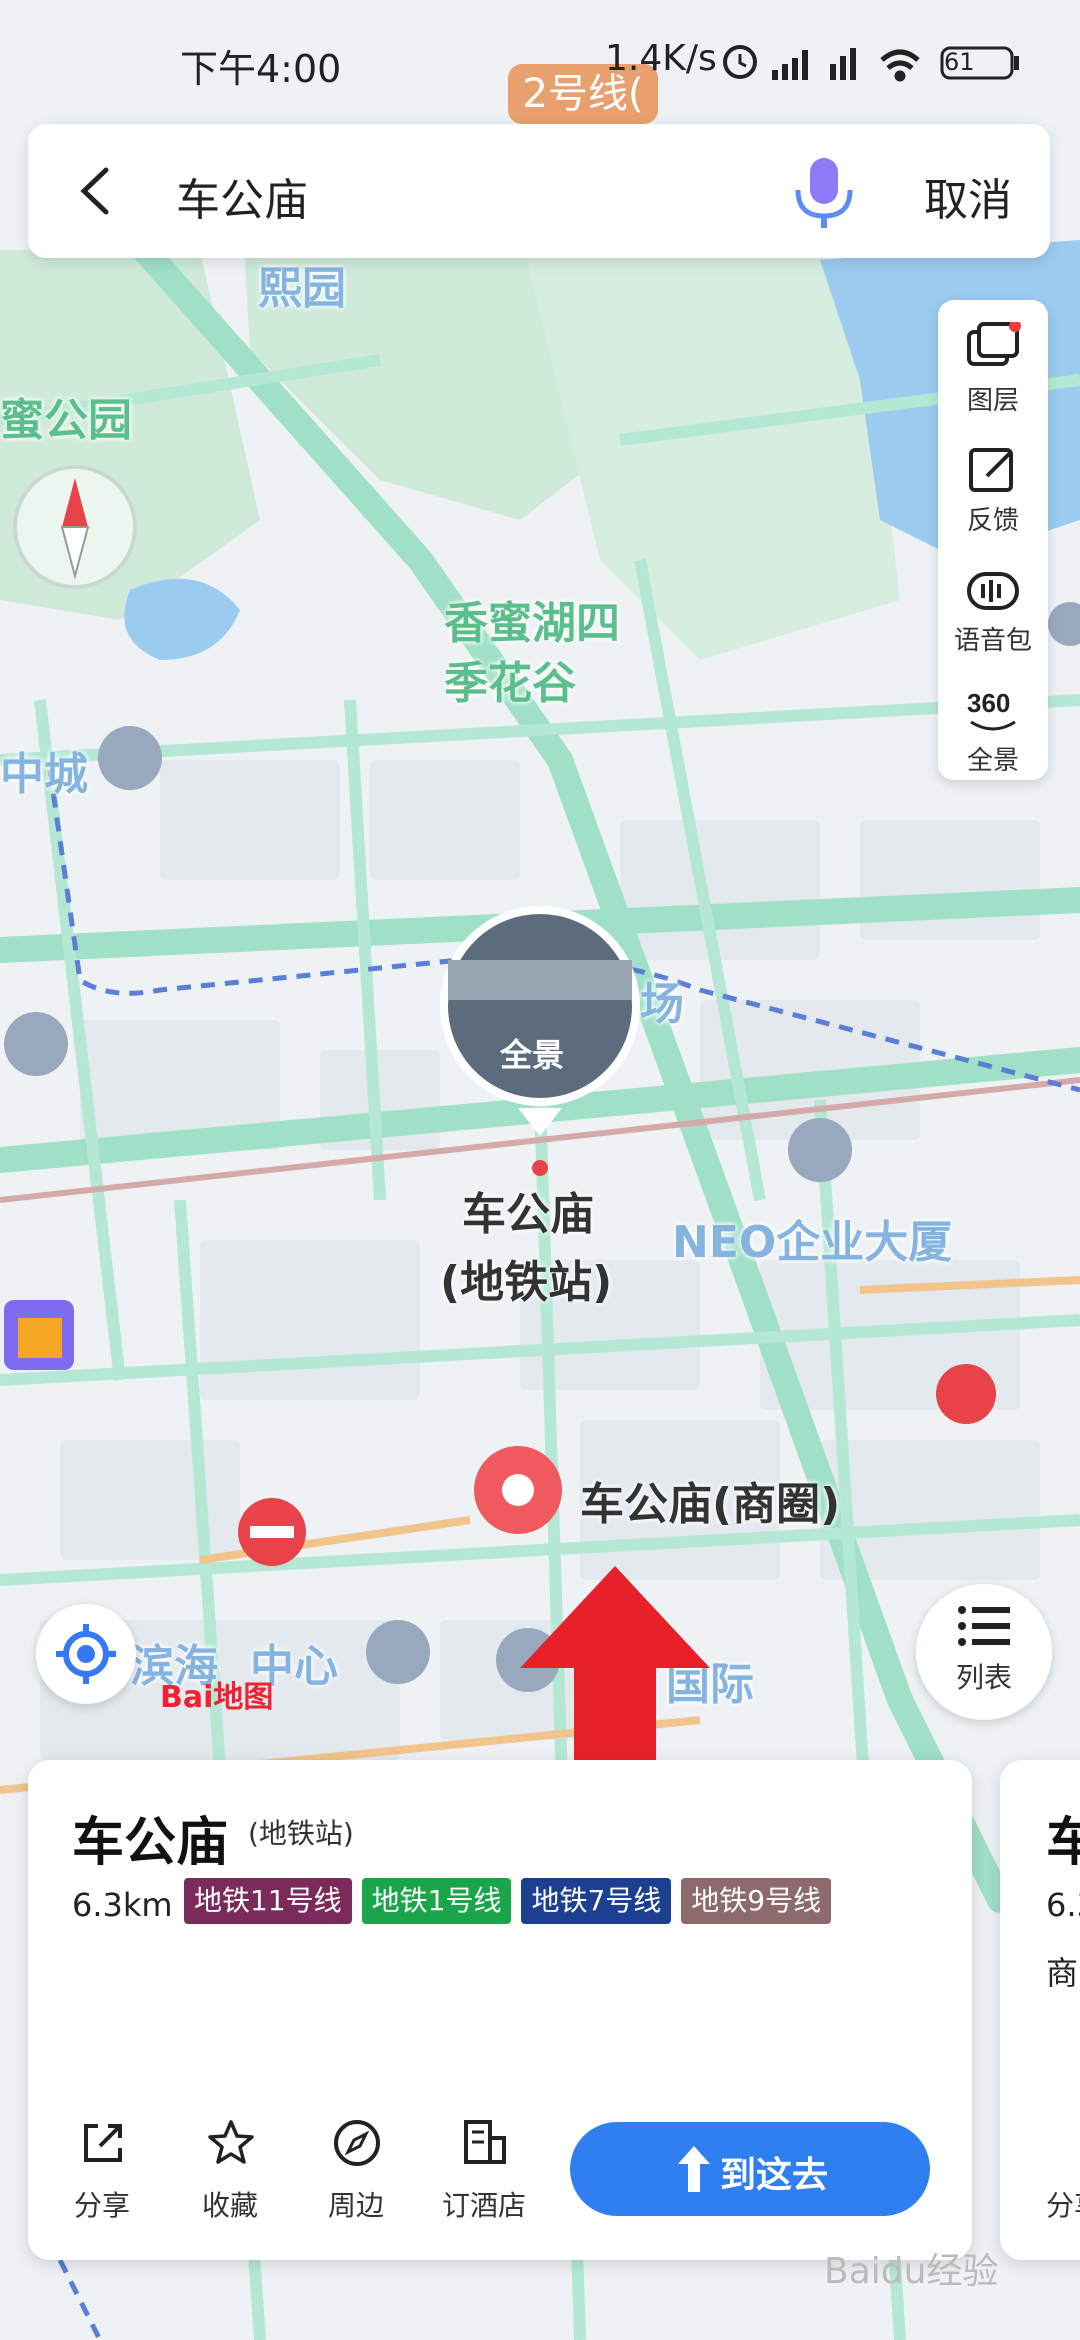  I want to click on next-place-card: 车 6.3 商 分享, so click(1040, 2010).